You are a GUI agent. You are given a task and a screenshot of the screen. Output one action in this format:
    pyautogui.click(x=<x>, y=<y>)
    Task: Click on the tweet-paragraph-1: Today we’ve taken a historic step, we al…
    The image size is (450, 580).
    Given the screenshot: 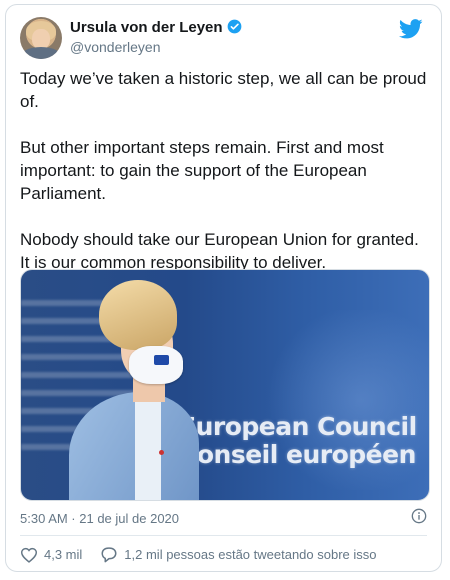 What is the action you would take?
    pyautogui.click(x=223, y=90)
    